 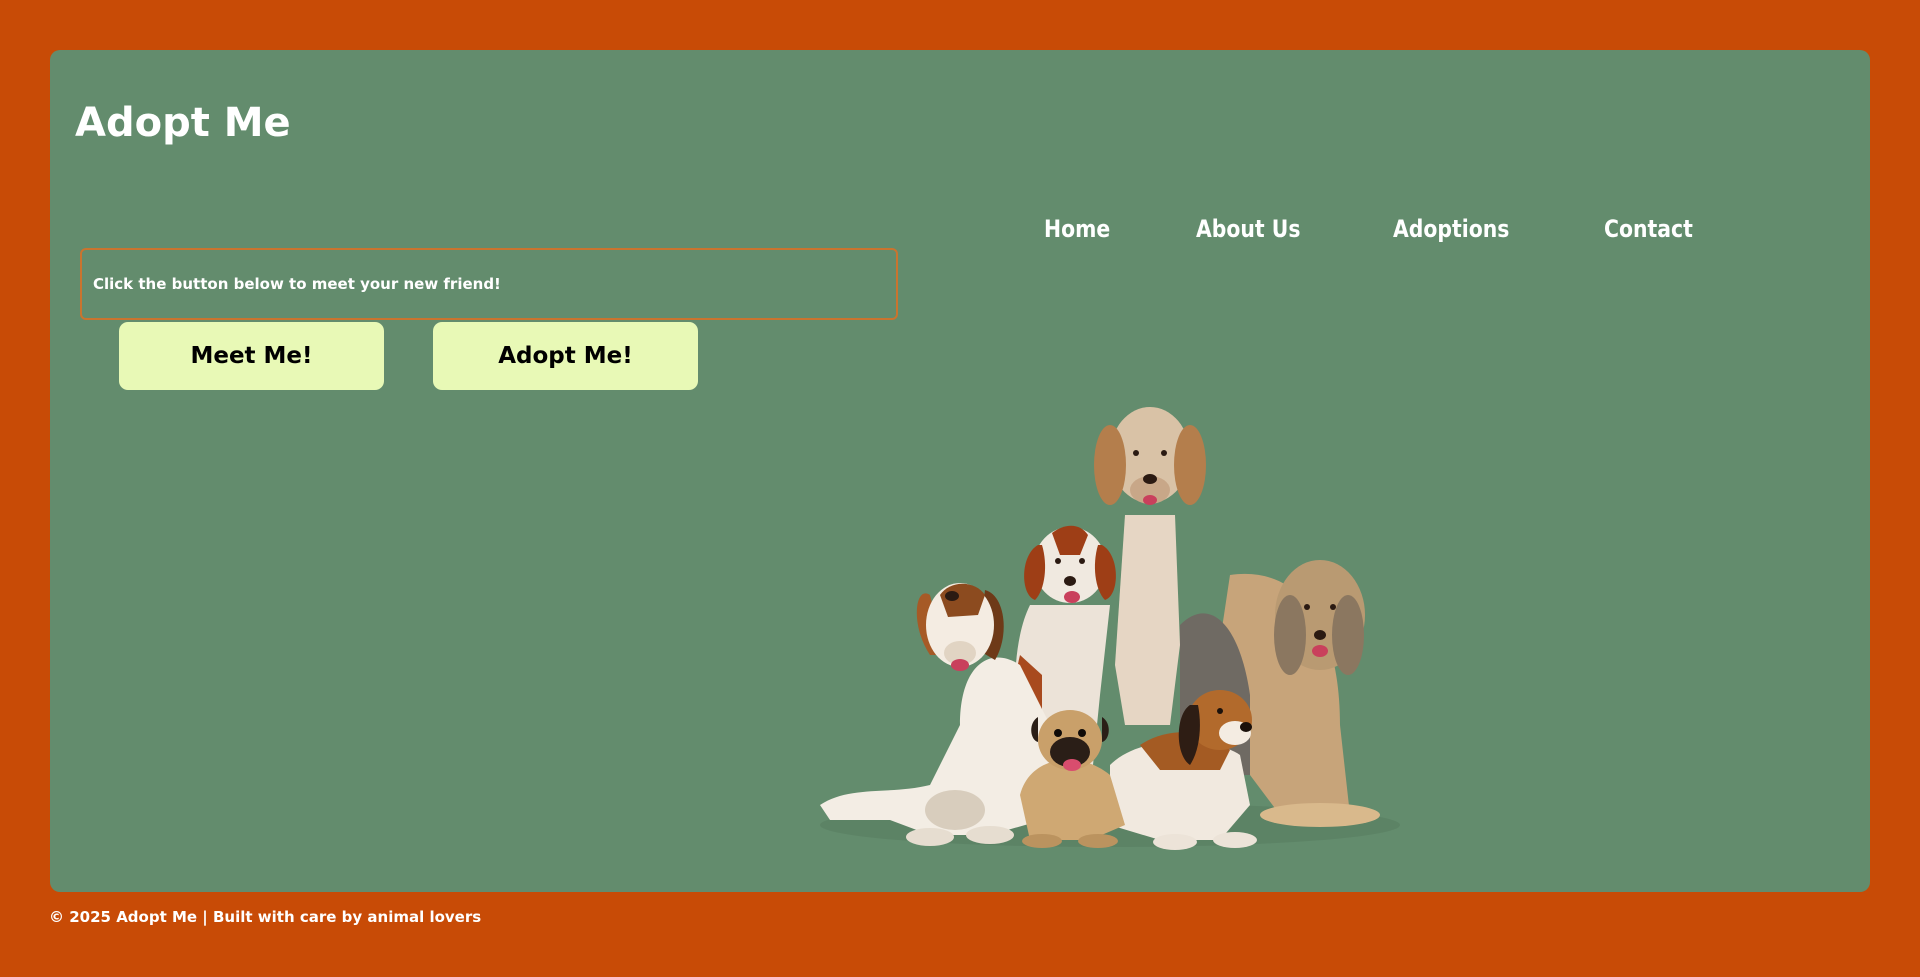 I want to click on nav-contact-link: Contact, so click(x=1648, y=229).